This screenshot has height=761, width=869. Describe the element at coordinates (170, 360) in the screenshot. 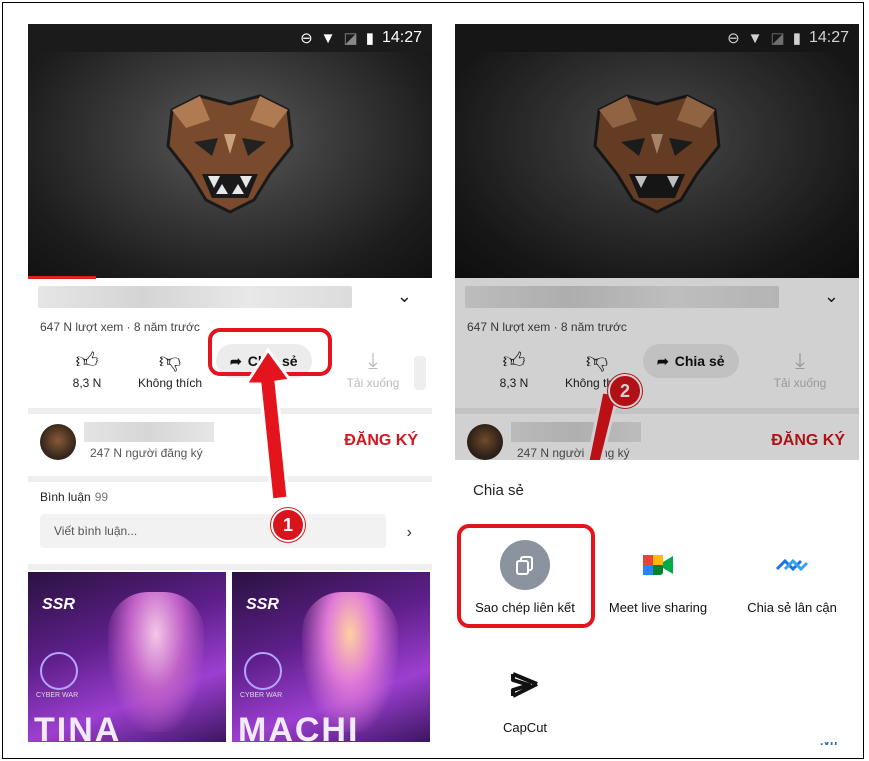

I see `thumbs-down-icon: 👎︎` at that location.